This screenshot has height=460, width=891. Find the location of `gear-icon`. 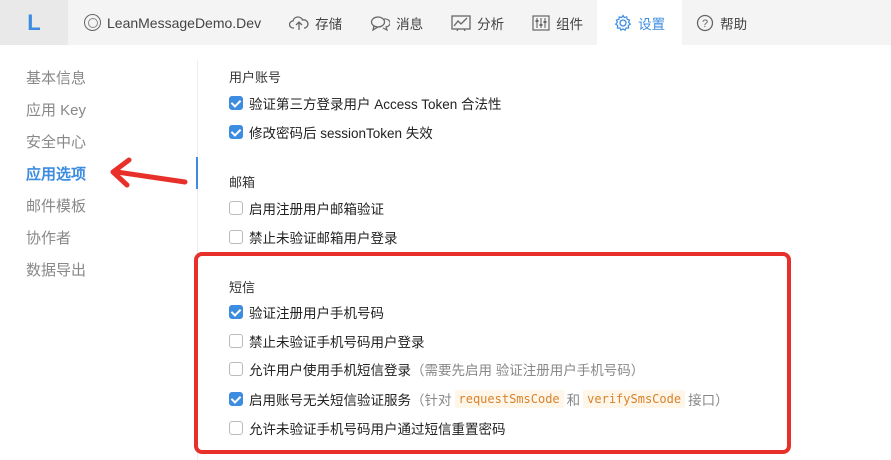

gear-icon is located at coordinates (623, 22).